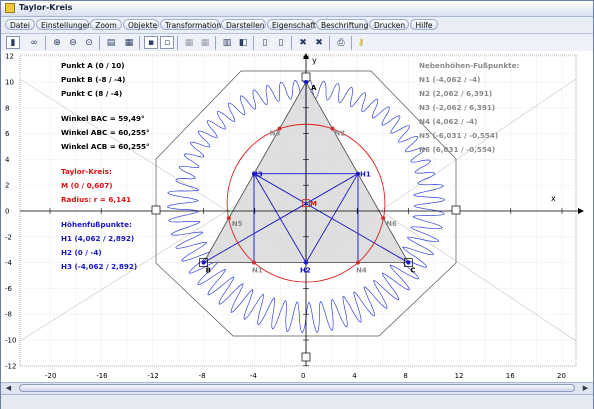  I want to click on point-n4, so click(357, 262).